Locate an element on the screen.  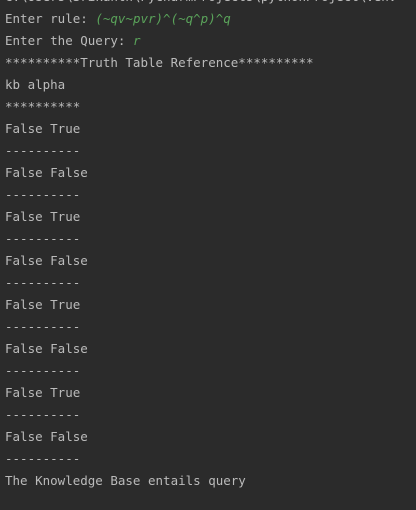
rule-input: (~qv~pvr)^(~q^p)^q is located at coordinates (163, 18).